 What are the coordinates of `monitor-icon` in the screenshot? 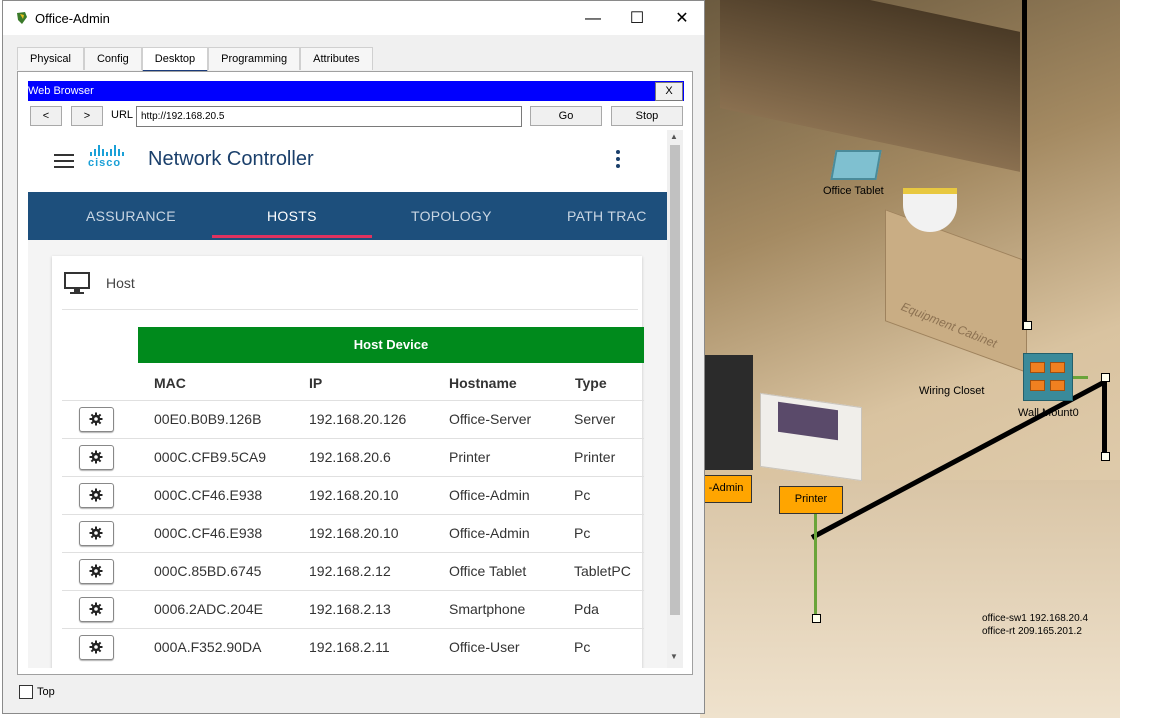 It's located at (77, 283).